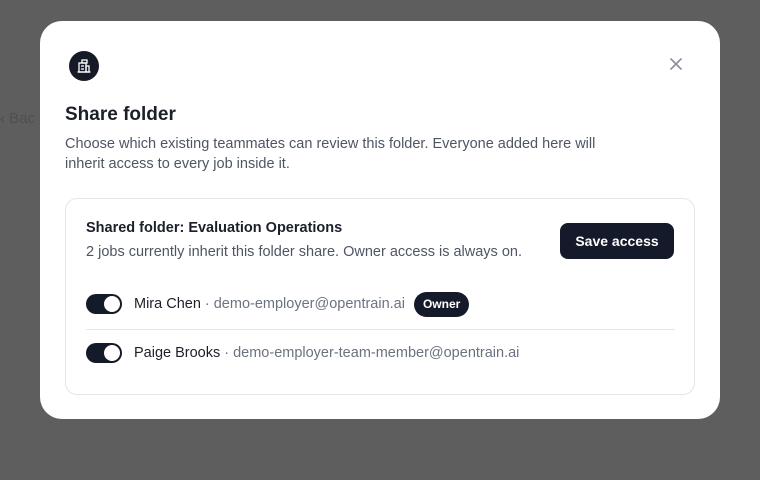 The image size is (760, 480). I want to click on close-icon, so click(676, 64).